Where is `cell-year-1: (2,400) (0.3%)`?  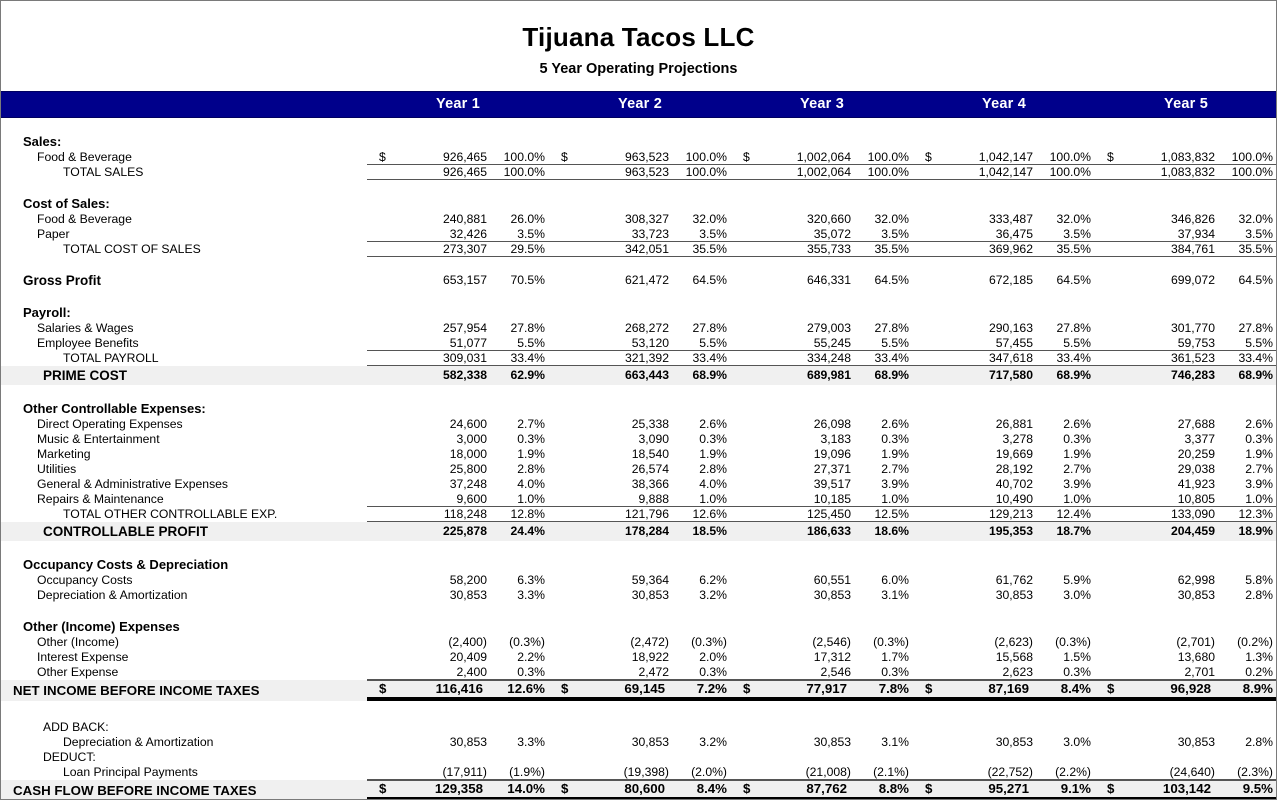
cell-year-1: (2,400) (0.3%) is located at coordinates (458, 642).